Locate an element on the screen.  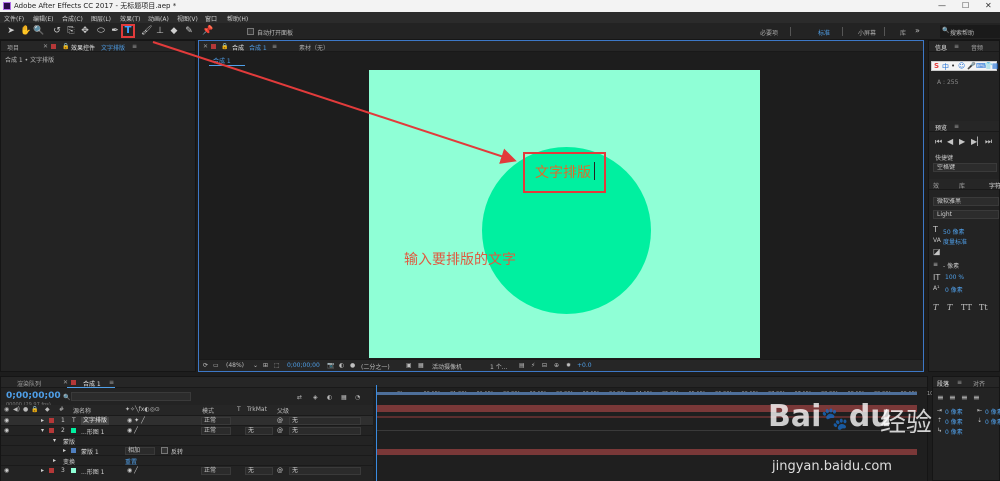
fast-preview-icon: ⚡ is located at coordinates (533, 365).